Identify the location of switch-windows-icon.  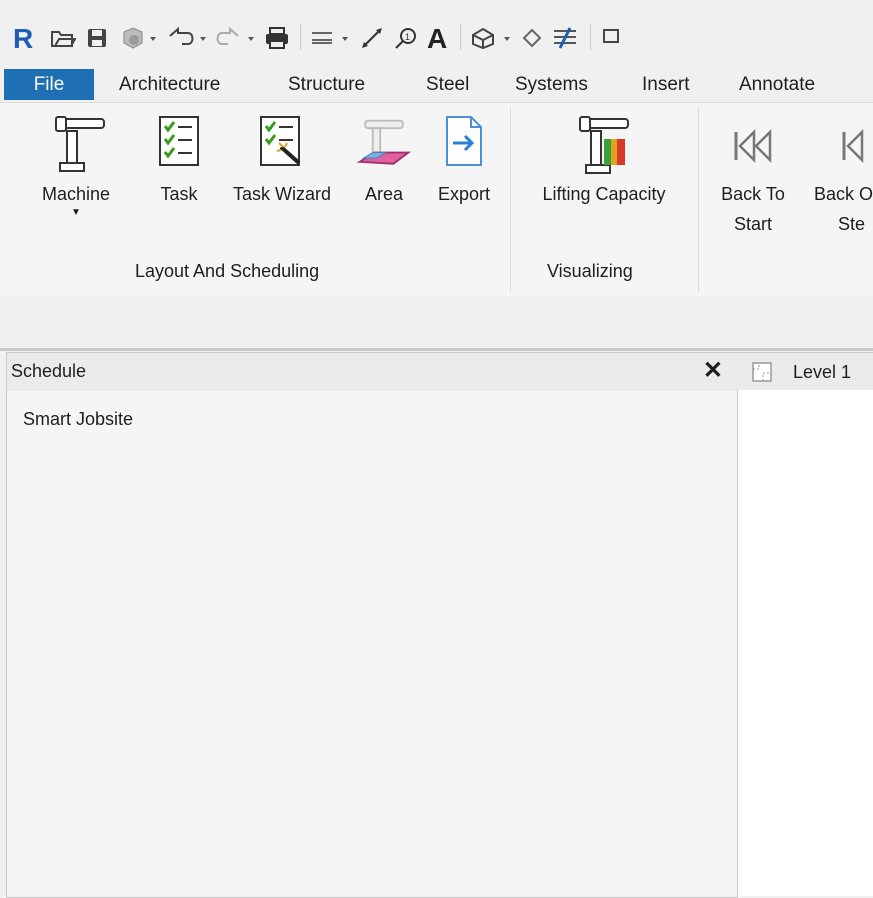
(610, 38).